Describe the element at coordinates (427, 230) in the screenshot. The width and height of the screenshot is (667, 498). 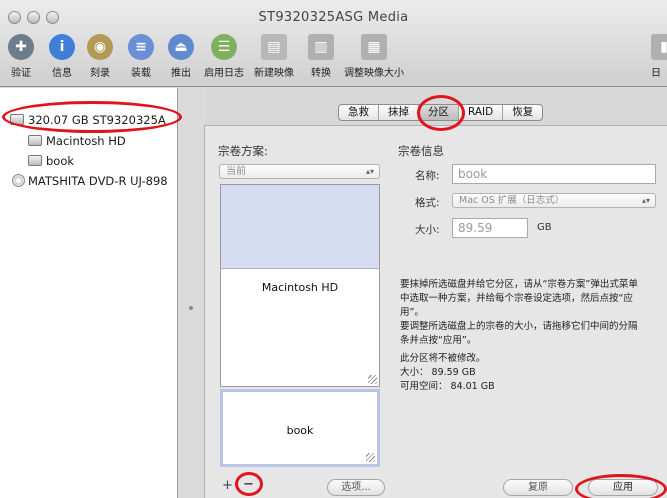
I see `size-label: 大小:` at that location.